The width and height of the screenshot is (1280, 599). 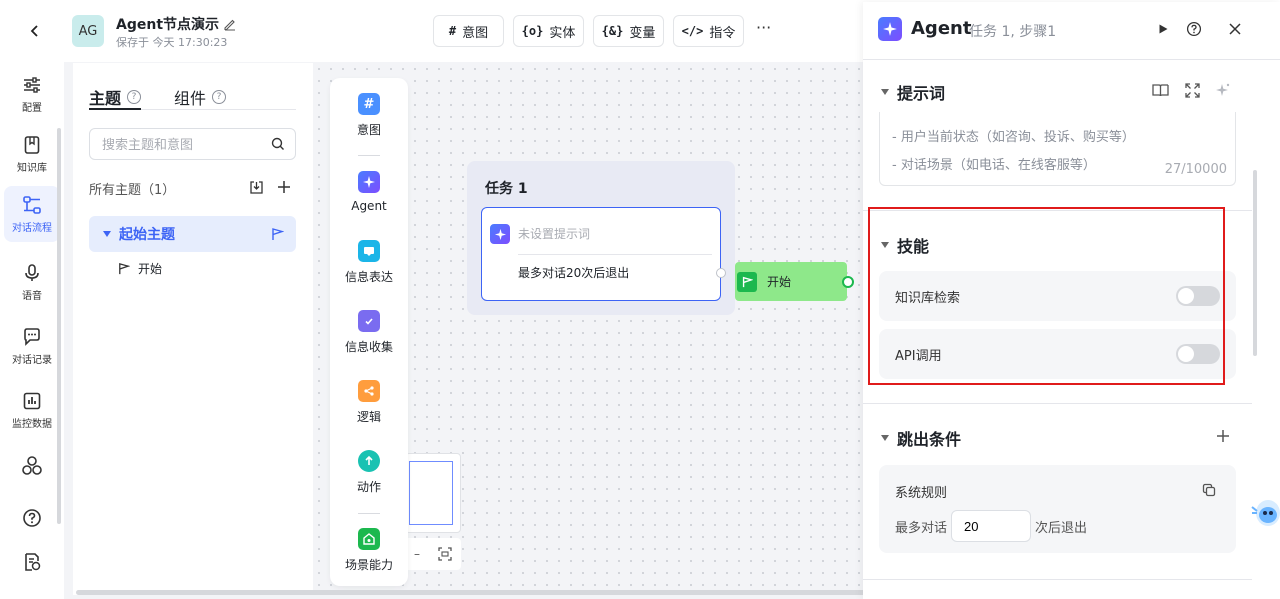 I want to click on topic-search-input, so click(x=177, y=144).